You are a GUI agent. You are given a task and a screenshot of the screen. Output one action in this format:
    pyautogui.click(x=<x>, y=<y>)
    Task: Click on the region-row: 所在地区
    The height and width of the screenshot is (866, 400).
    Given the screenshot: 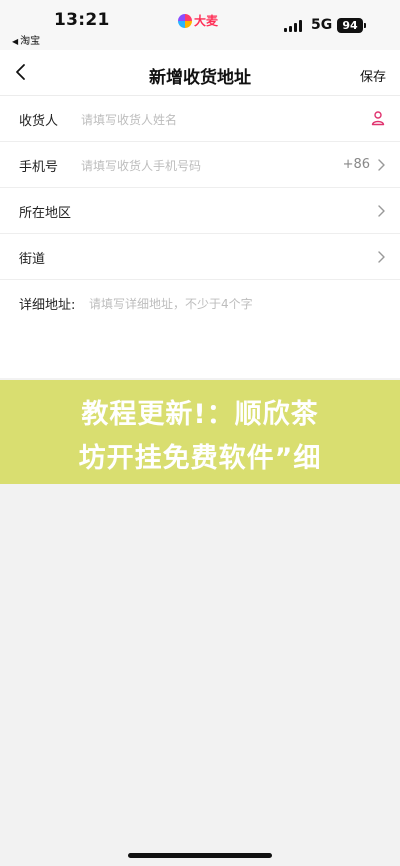 What is the action you would take?
    pyautogui.click(x=200, y=211)
    